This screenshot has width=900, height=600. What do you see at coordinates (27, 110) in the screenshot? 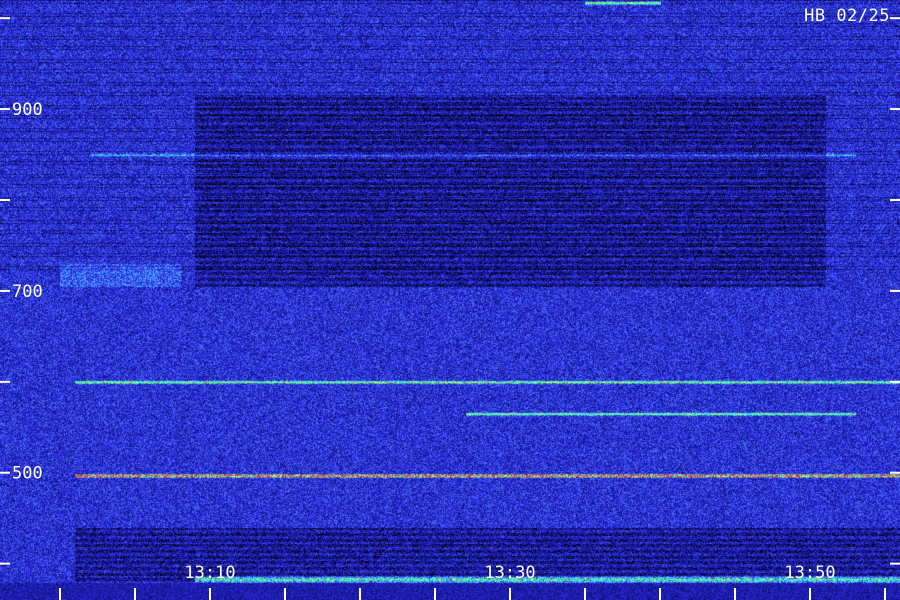
I see `y-tick-label: 900` at bounding box center [27, 110].